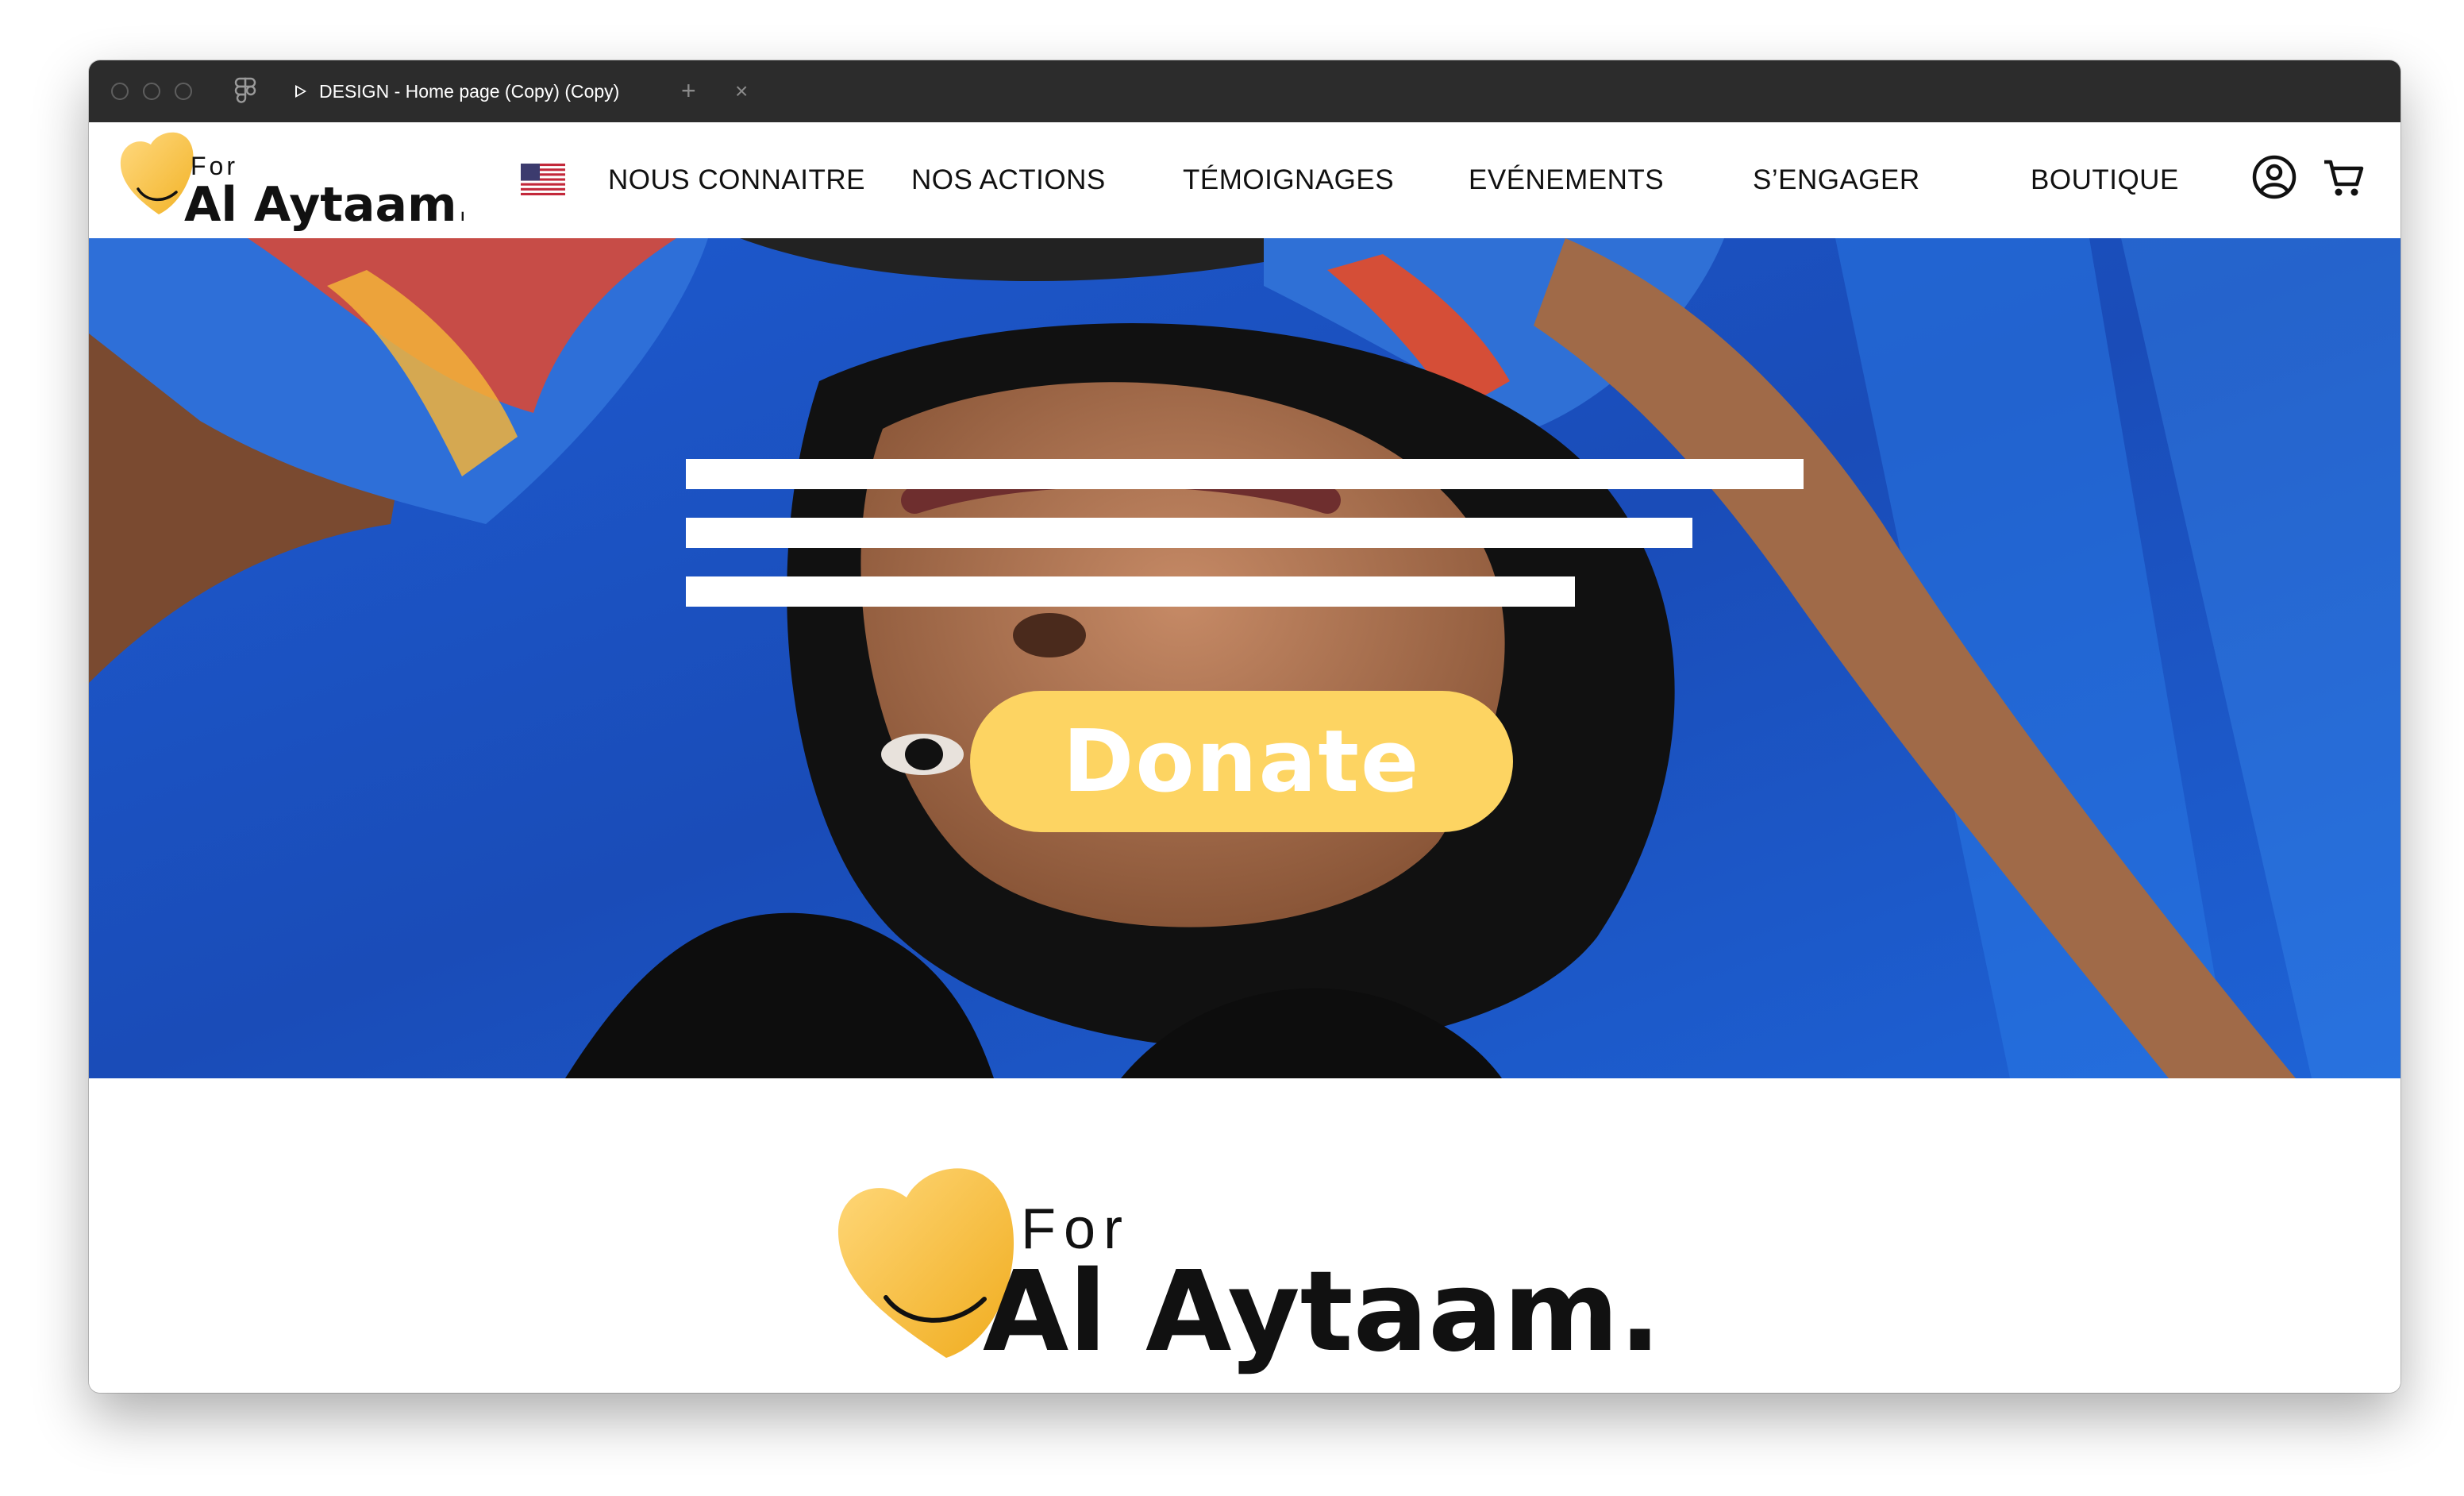 The width and height of the screenshot is (2464, 1496). I want to click on close-tab-icon: ×, so click(741, 91).